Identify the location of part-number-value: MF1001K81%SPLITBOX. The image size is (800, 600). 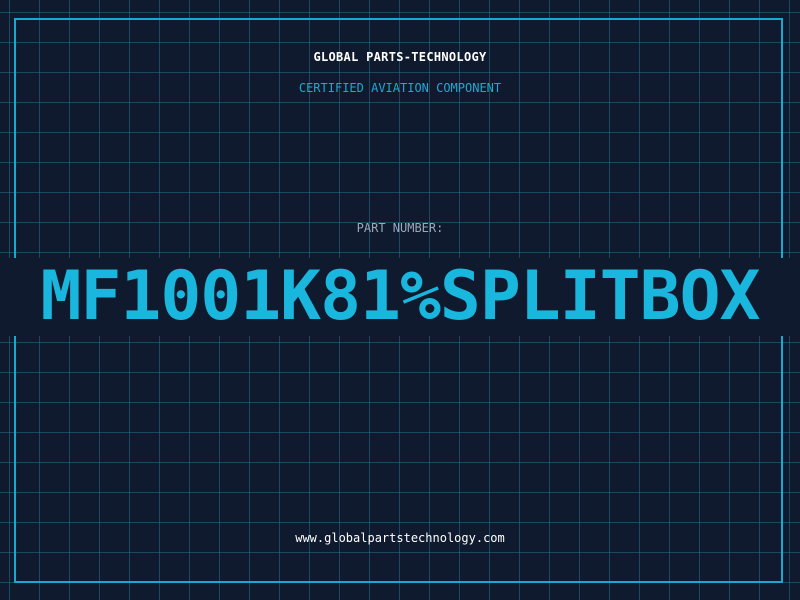
(400, 296).